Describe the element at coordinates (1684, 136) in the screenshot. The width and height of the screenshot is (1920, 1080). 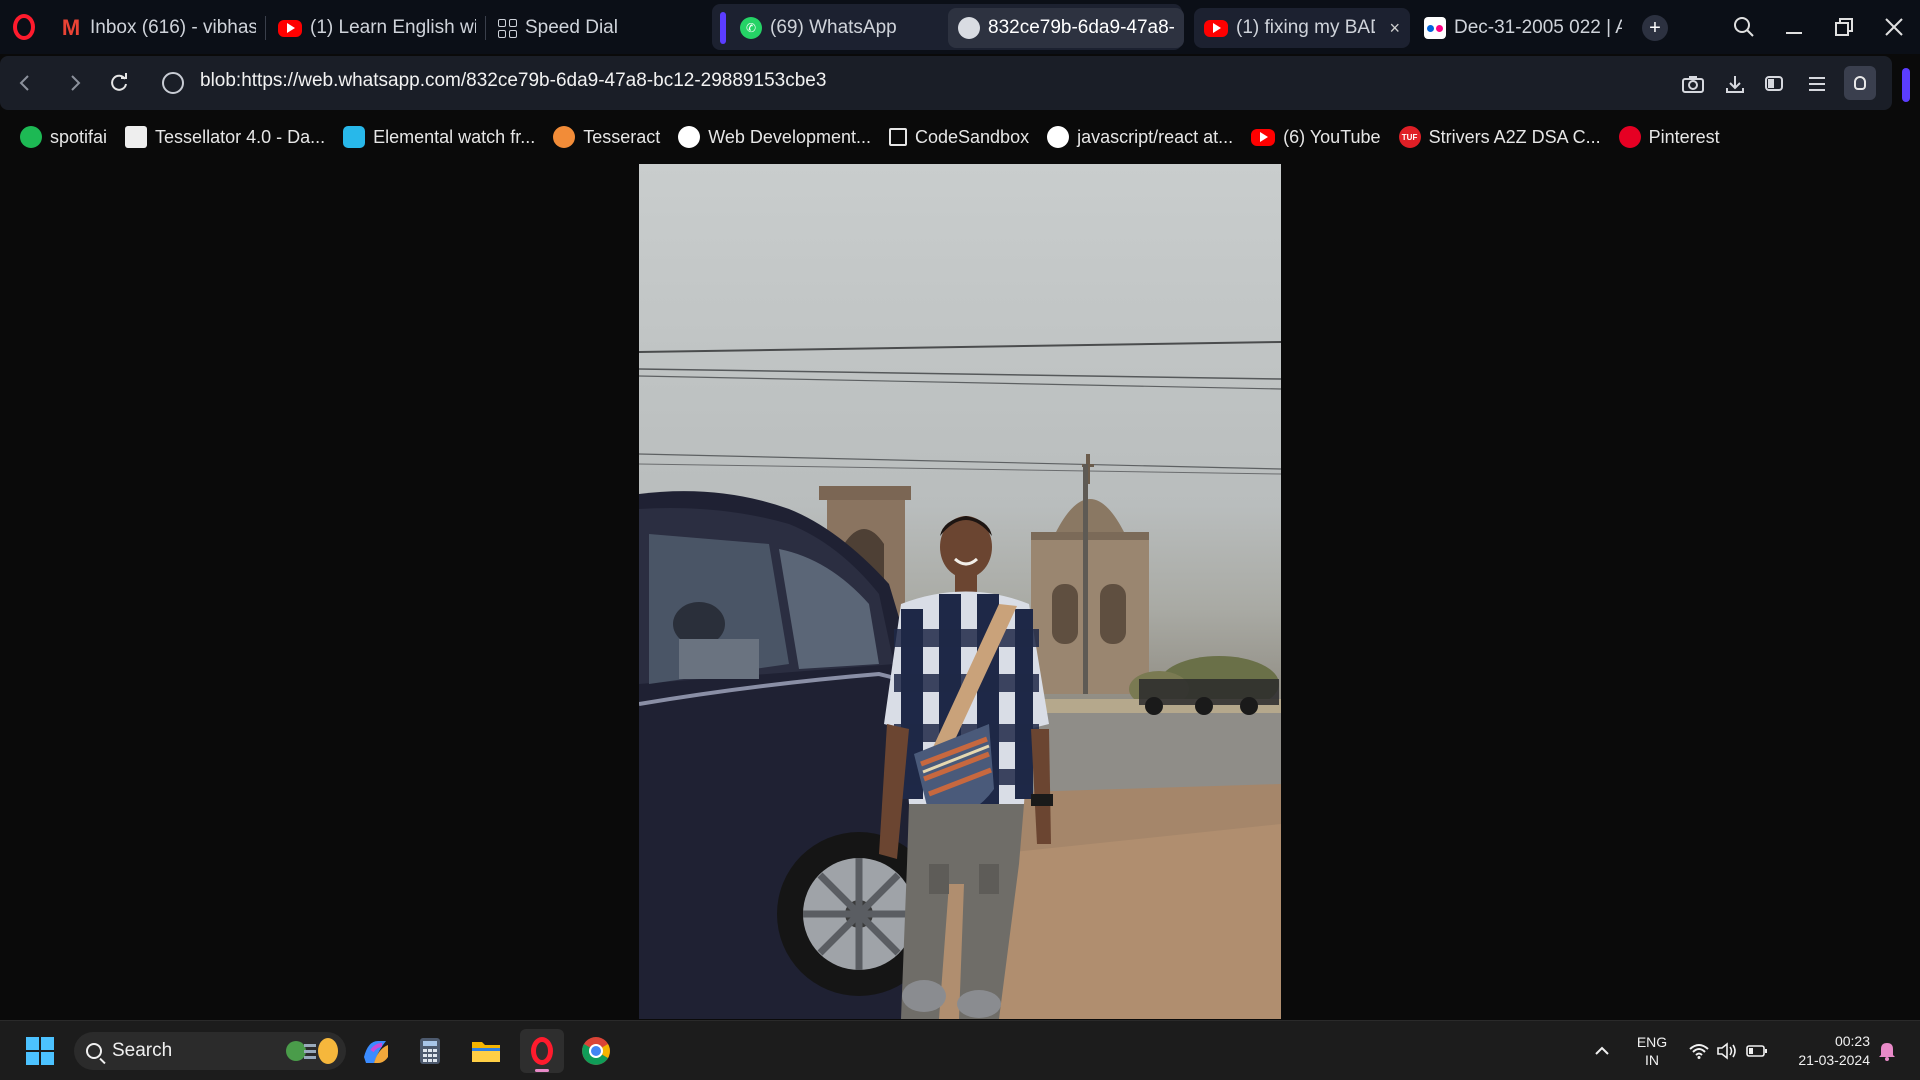
I see `bookmark-label: Pinterest` at that location.